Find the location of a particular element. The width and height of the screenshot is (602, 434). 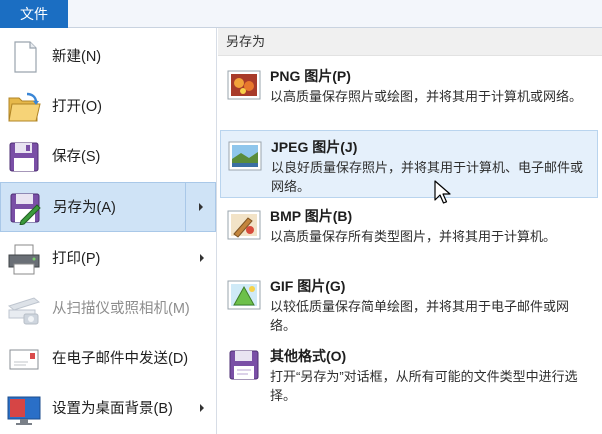

option-description: 以高质量保存照片或绘图，并将其用于计算机或网络。 is located at coordinates (426, 96).